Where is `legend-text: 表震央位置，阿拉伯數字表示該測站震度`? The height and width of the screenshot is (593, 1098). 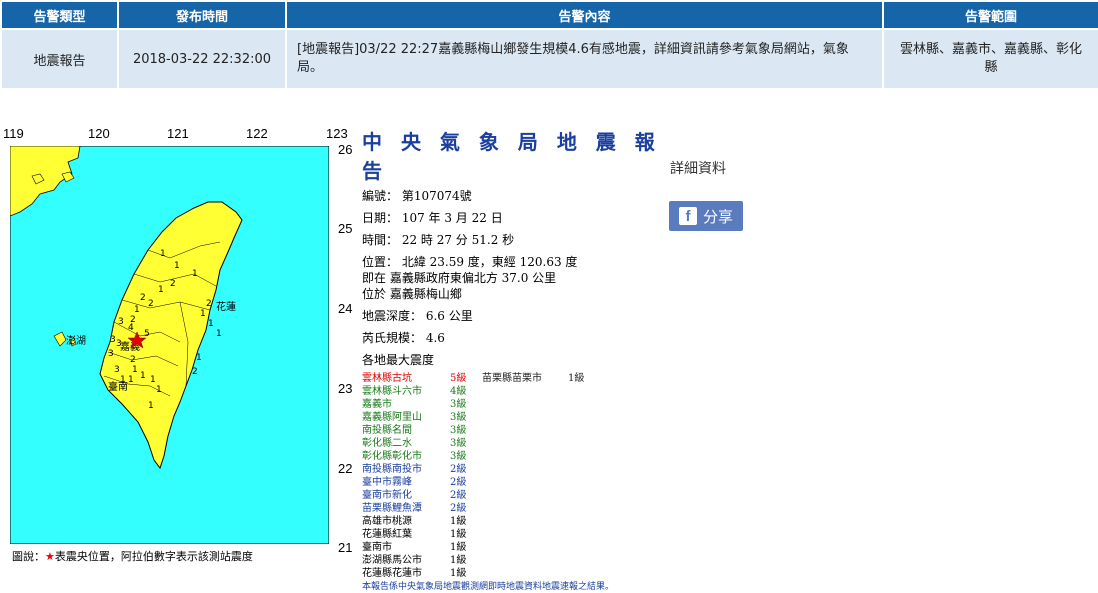
legend-text: 表震央位置，阿拉伯數字表示該測站震度 is located at coordinates (153, 556).